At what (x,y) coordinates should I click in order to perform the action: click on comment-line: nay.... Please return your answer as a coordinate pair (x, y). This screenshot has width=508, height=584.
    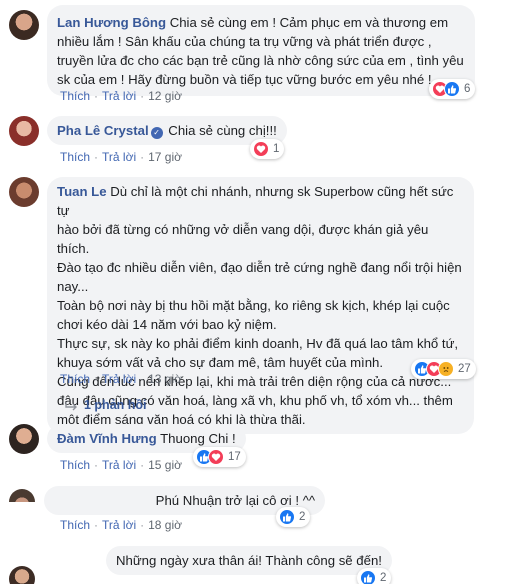
    Looking at the image, I should click on (73, 286).